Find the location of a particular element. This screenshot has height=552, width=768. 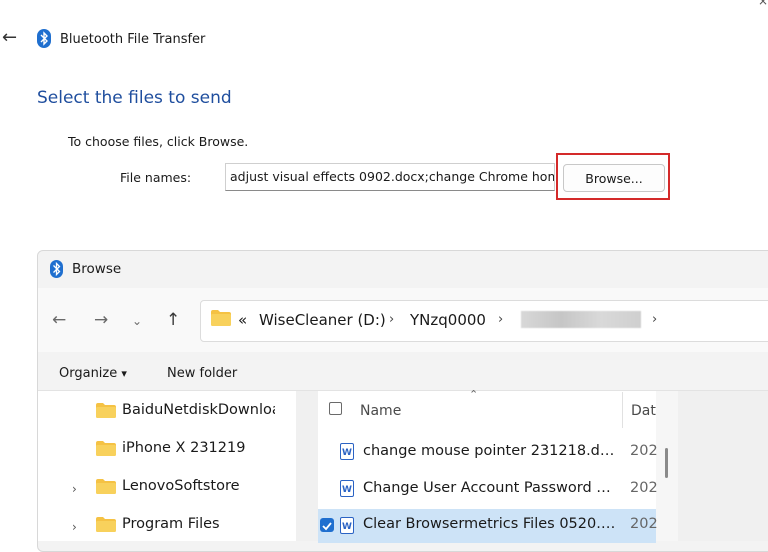

scrollbar-thumb is located at coordinates (666, 463).